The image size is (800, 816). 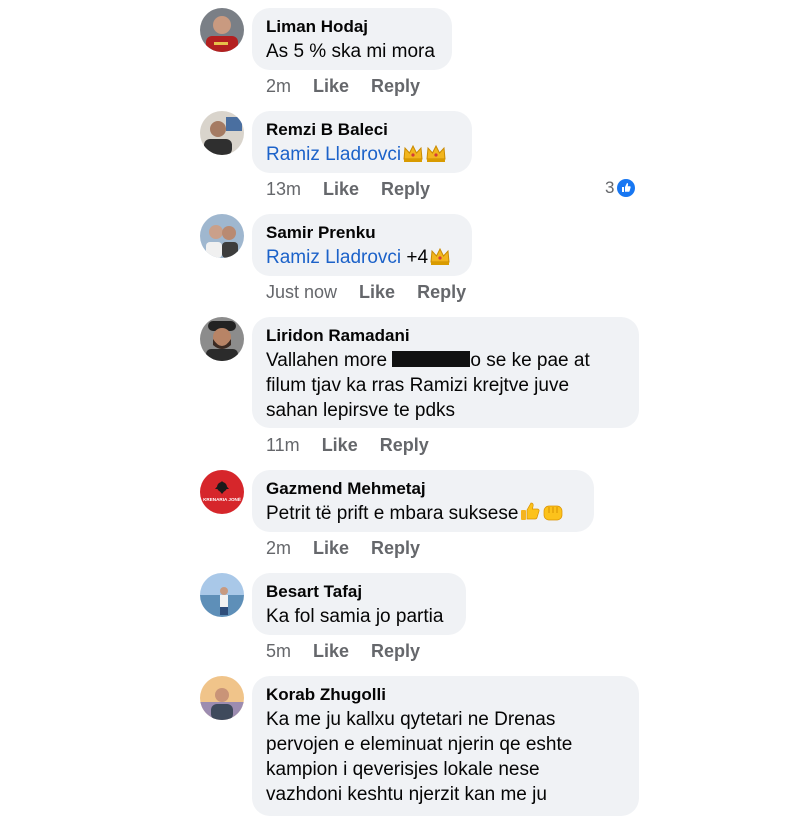 What do you see at coordinates (283, 189) in the screenshot?
I see `comment-time: 13m` at bounding box center [283, 189].